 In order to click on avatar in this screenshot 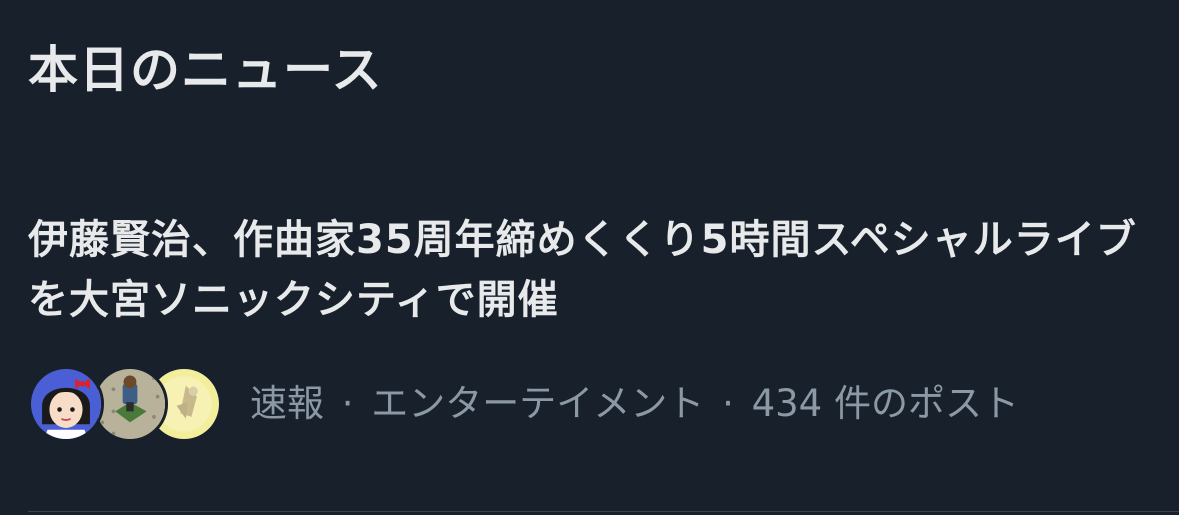, I will do `click(66, 404)`.